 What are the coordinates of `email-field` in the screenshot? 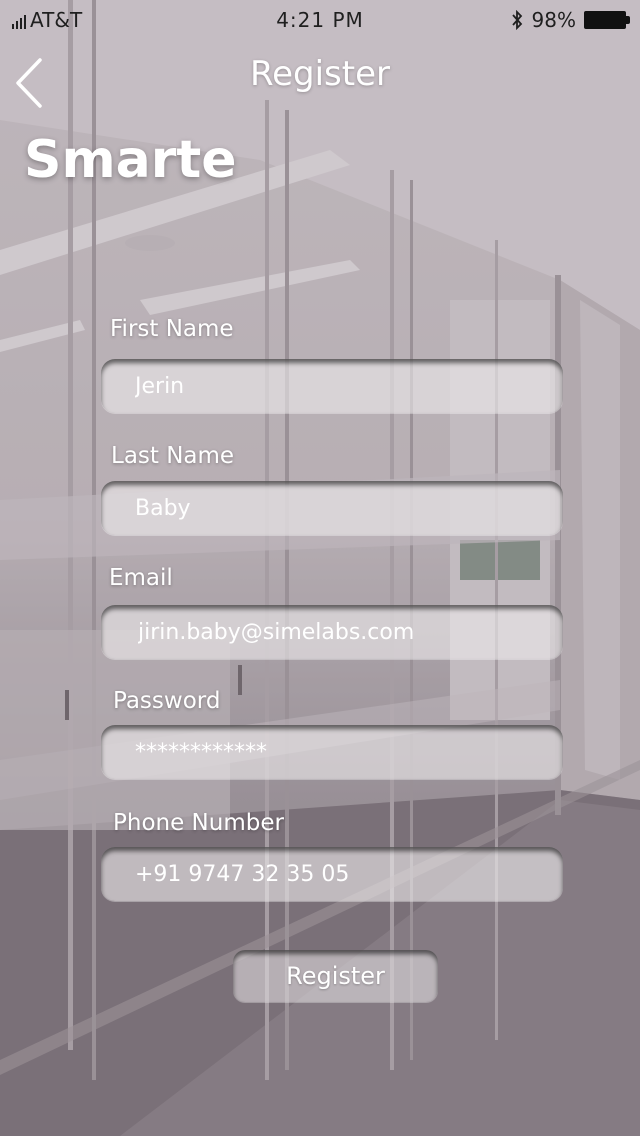 It's located at (332, 632).